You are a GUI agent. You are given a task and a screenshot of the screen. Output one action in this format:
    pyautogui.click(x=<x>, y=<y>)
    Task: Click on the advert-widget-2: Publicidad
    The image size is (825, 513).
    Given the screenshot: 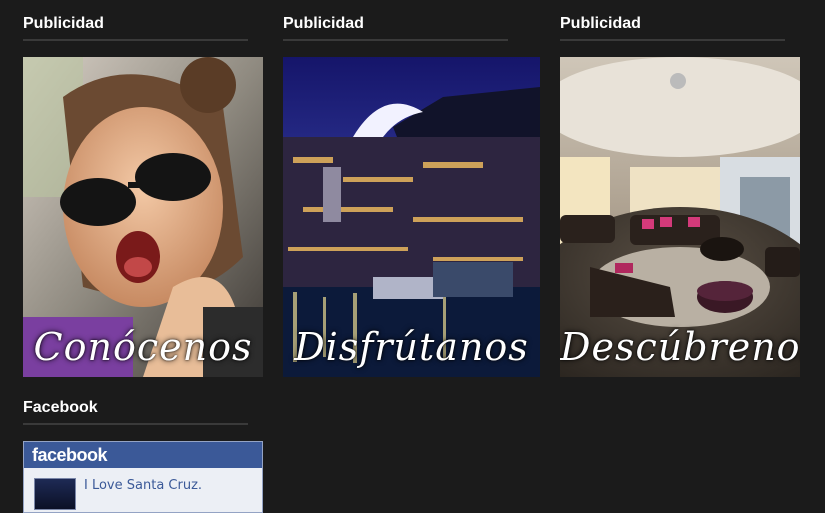 What is the action you would take?
    pyautogui.click(x=395, y=20)
    